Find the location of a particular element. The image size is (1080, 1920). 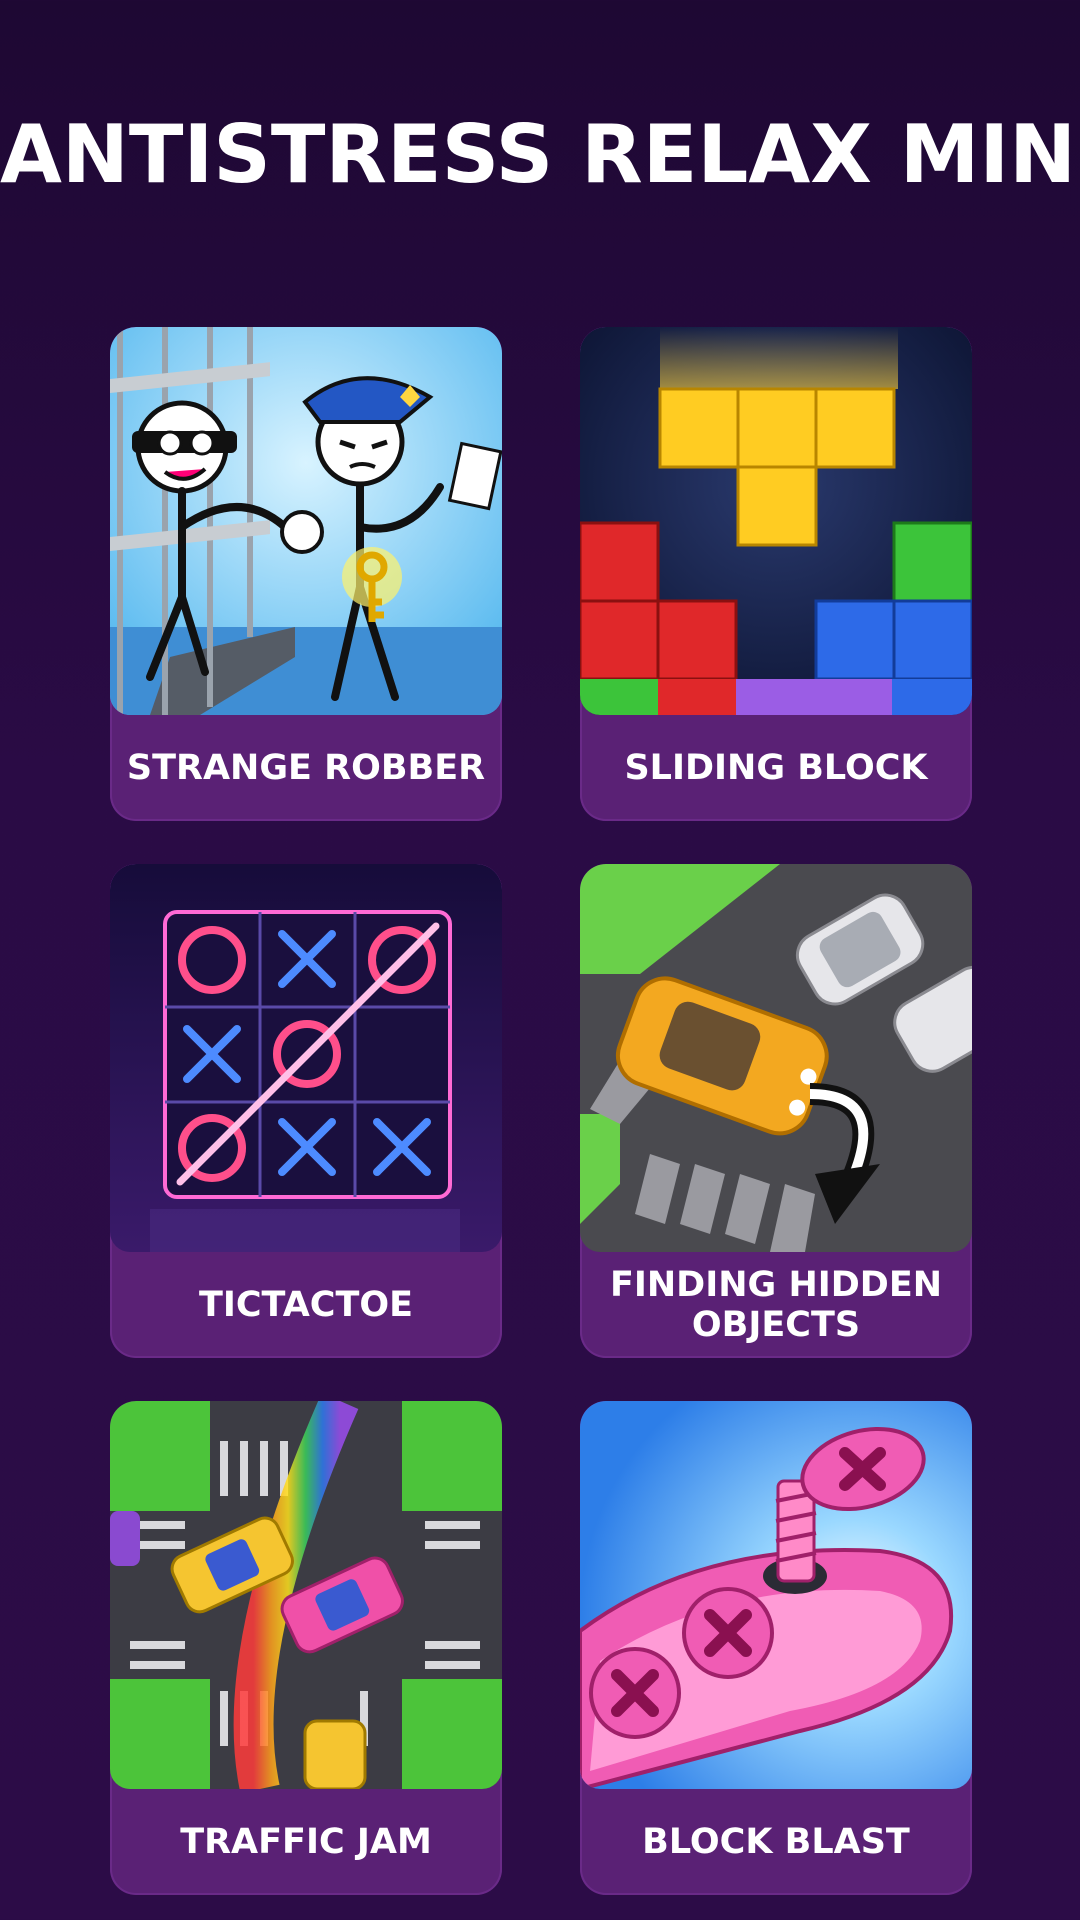

parking-car-icon is located at coordinates (776, 1058).